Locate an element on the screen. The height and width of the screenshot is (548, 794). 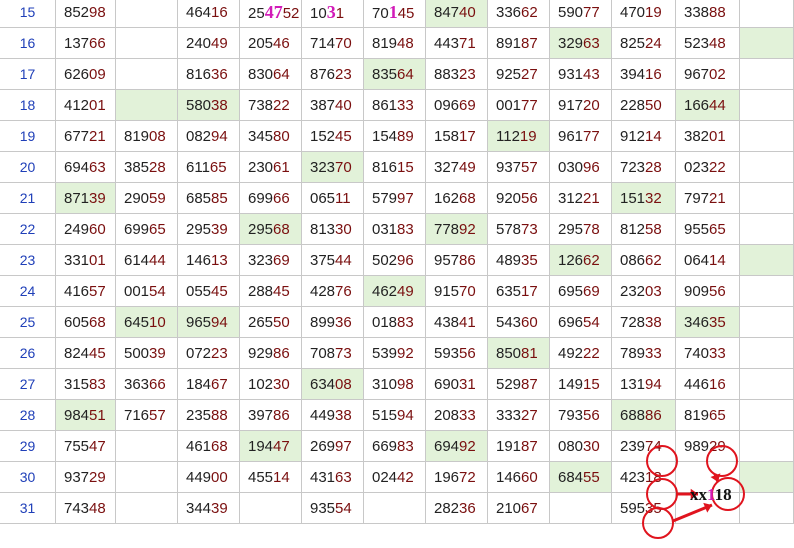
result-digits-main: 331 is located at coordinates (77, 260).